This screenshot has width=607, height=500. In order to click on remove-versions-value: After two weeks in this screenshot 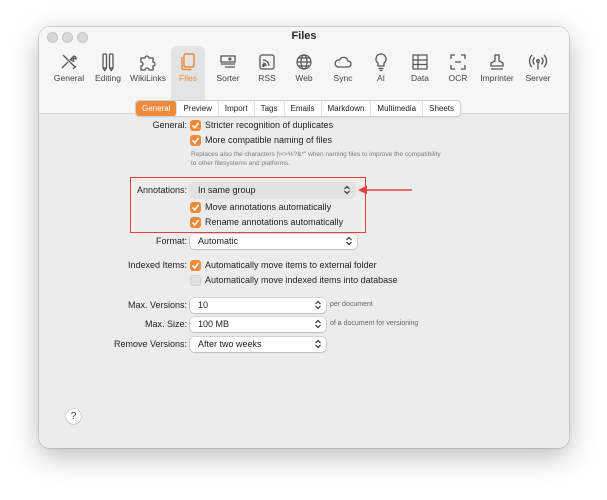, I will do `click(230, 344)`.